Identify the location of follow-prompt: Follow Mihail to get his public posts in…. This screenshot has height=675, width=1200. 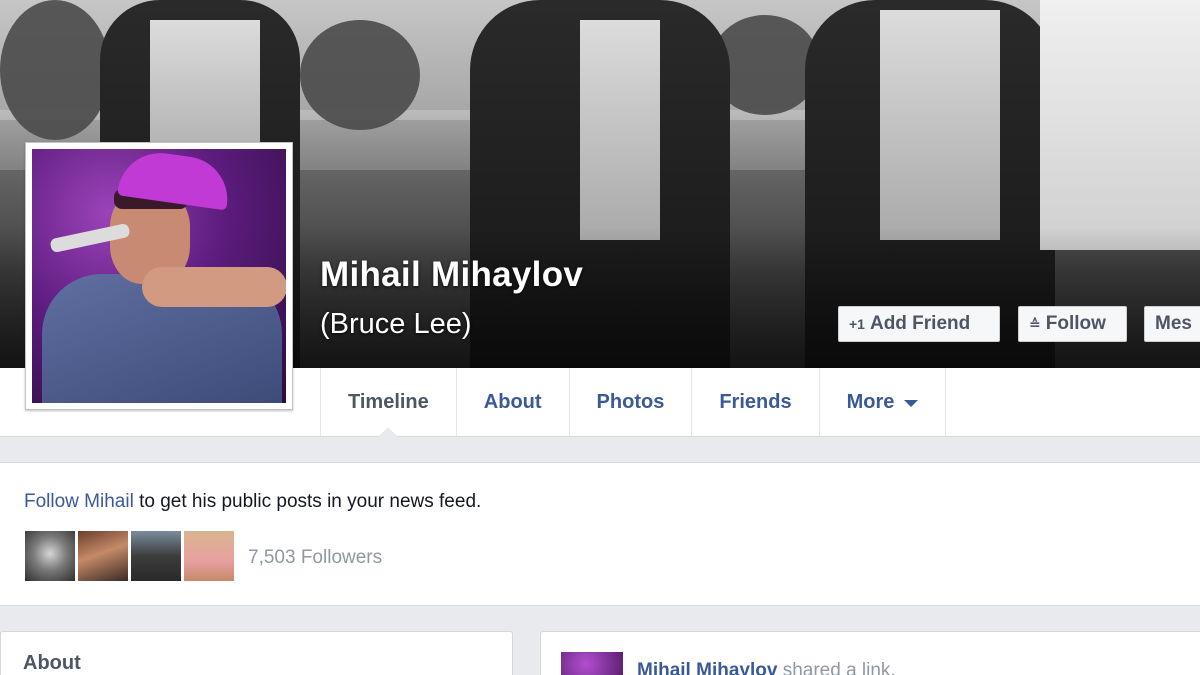
(252, 502).